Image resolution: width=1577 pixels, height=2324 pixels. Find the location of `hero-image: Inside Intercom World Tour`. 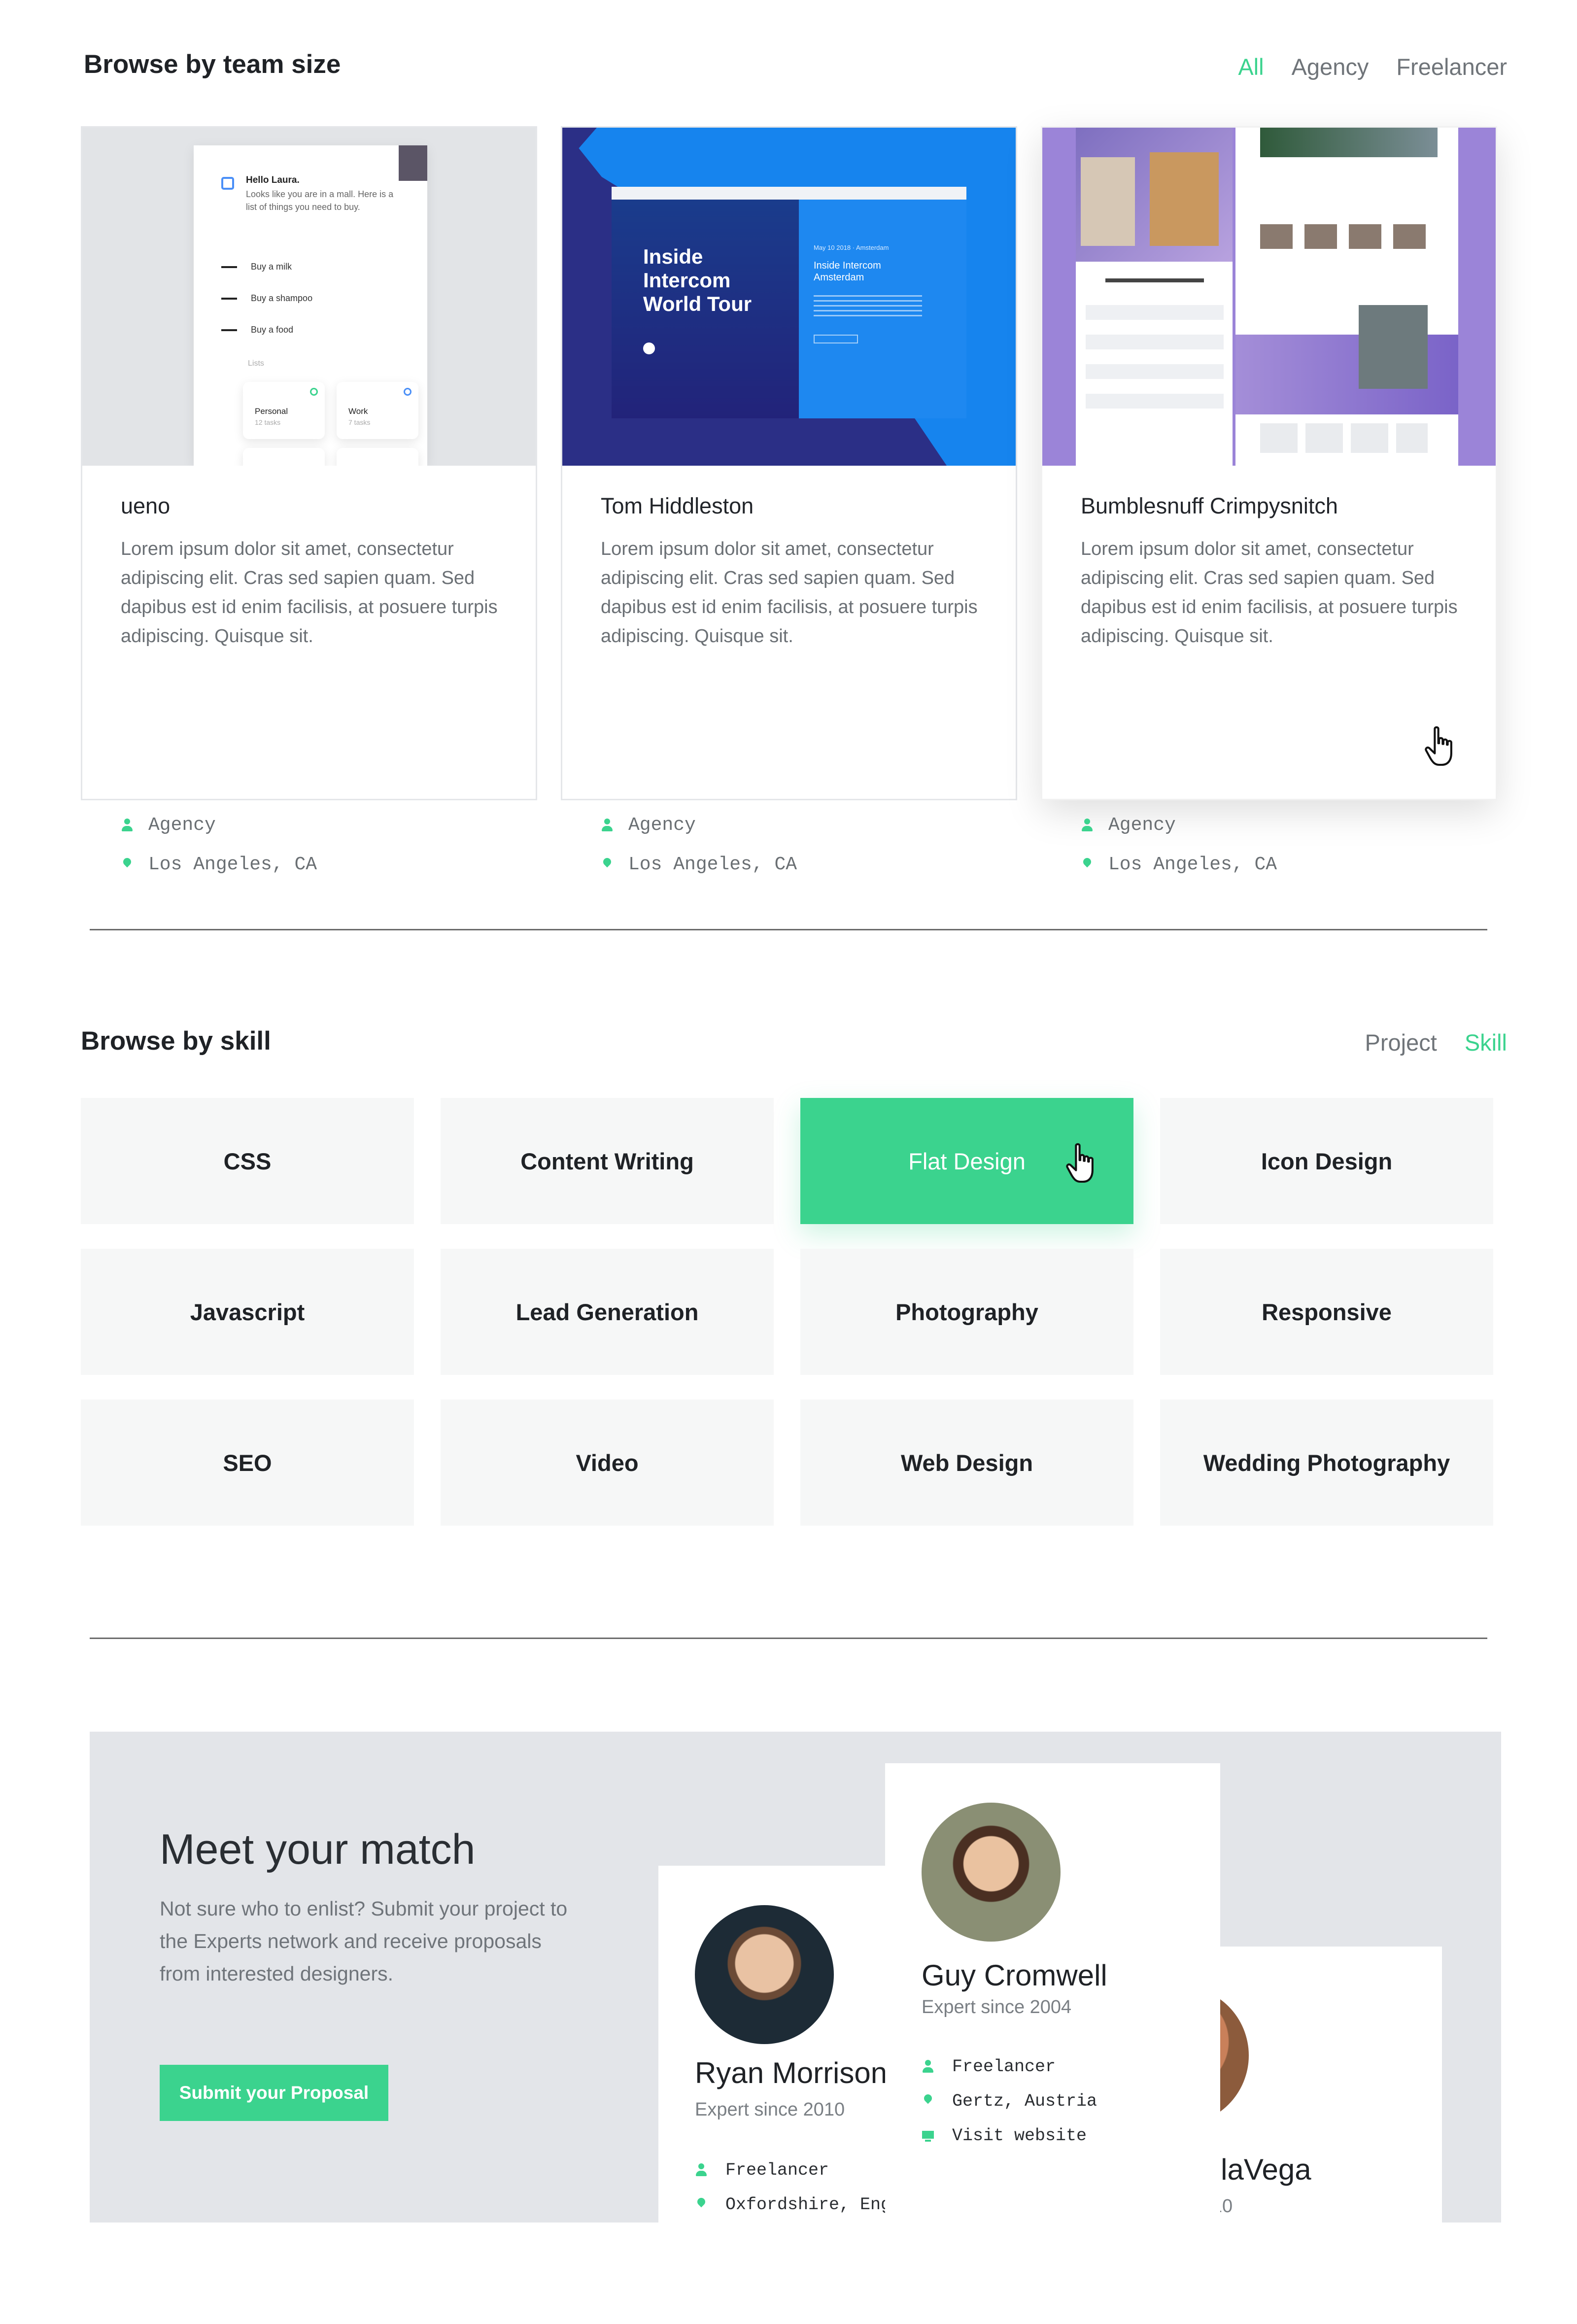

hero-image: Inside Intercom World Tour is located at coordinates (705, 309).